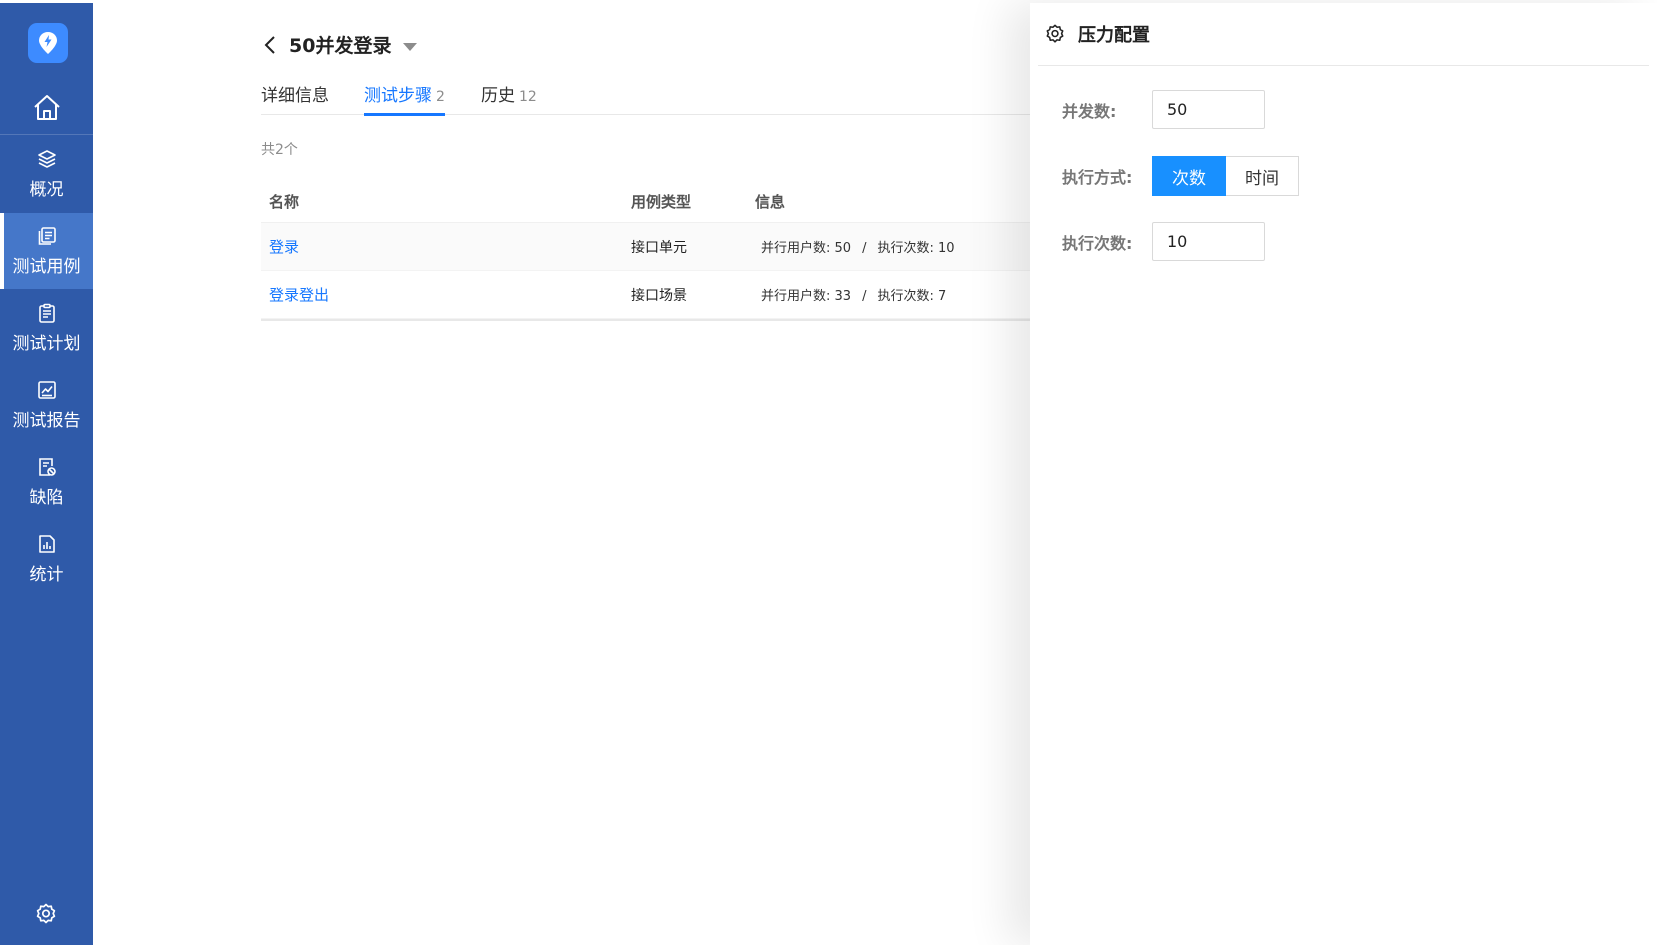 The width and height of the screenshot is (1657, 945). What do you see at coordinates (691, 98) in the screenshot?
I see `tab-bar: 详细信息 测试步骤 2 历史 12` at bounding box center [691, 98].